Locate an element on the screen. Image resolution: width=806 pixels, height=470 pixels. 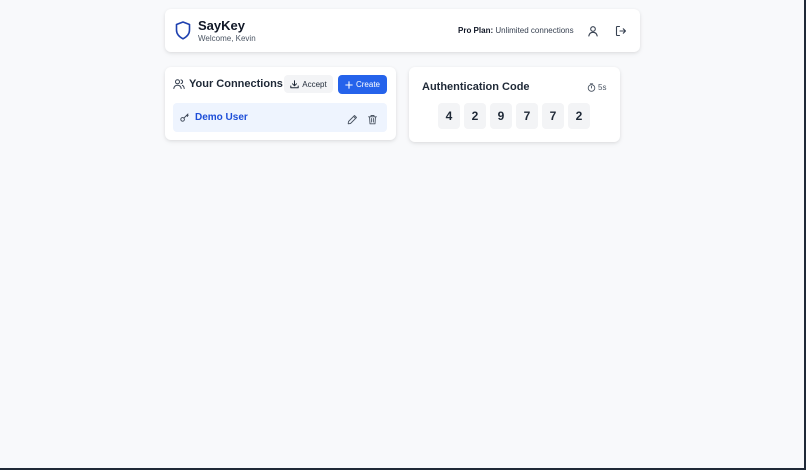
countdown-timer: 5s is located at coordinates (596, 87).